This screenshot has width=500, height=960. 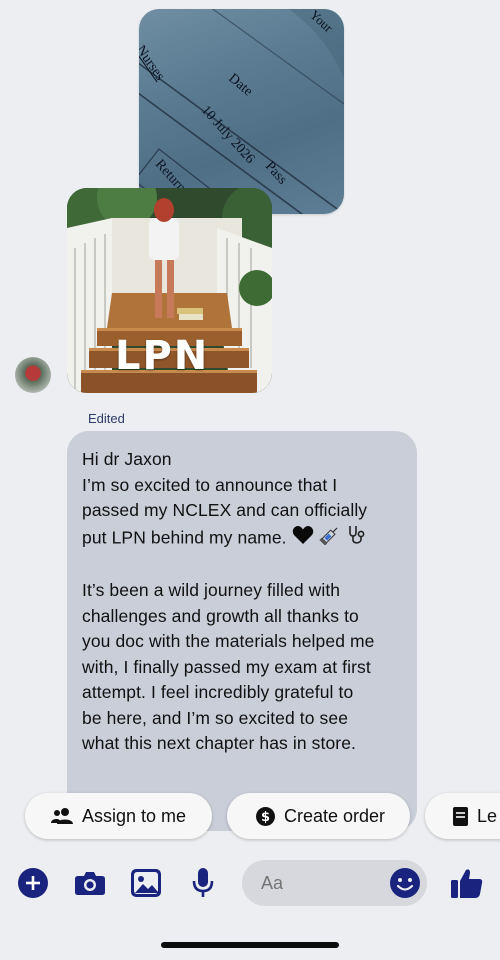 I want to click on document-icon, so click(x=460, y=816).